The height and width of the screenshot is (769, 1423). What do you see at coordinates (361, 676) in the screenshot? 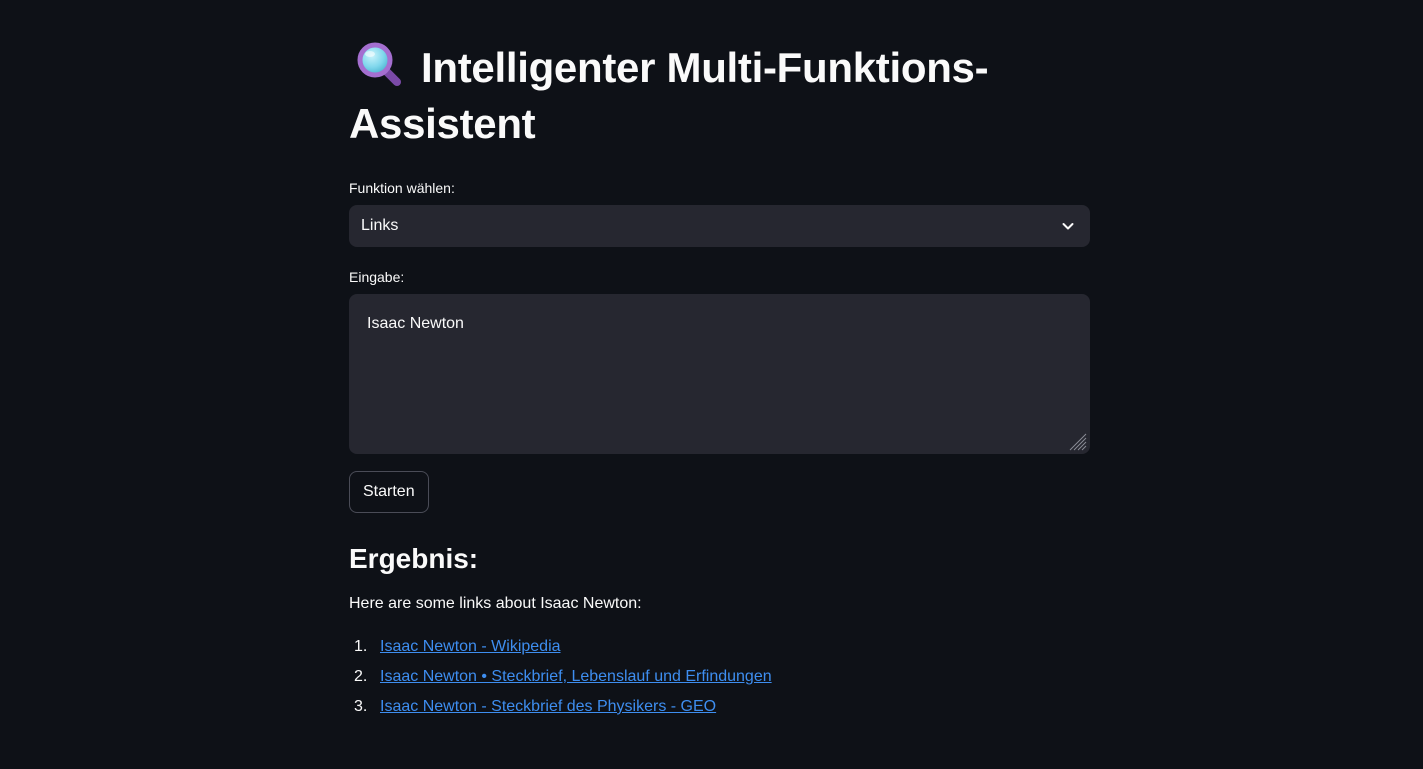
I see `list-item-number: 2.` at bounding box center [361, 676].